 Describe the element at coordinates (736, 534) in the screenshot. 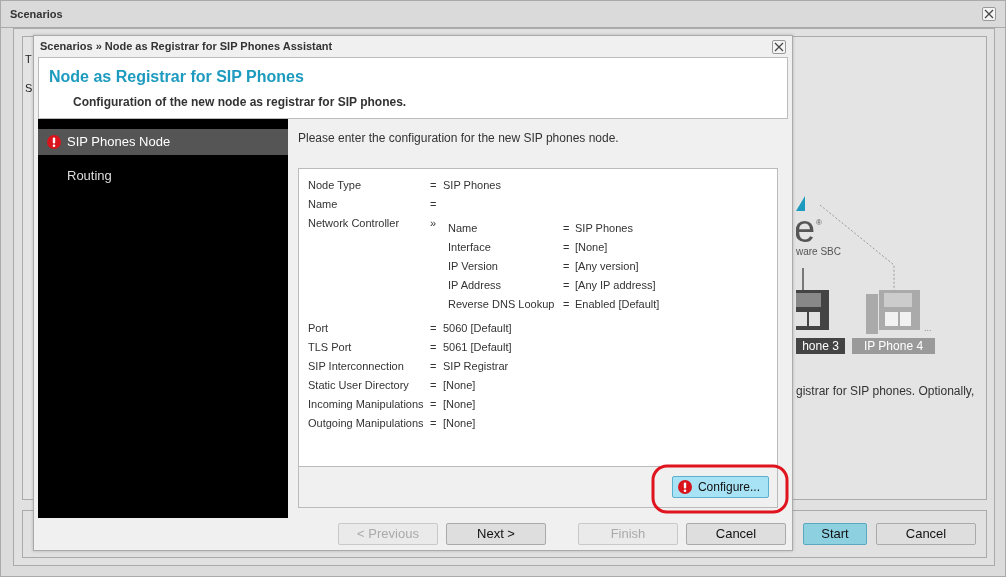

I see `wizard-button: Cancel` at that location.